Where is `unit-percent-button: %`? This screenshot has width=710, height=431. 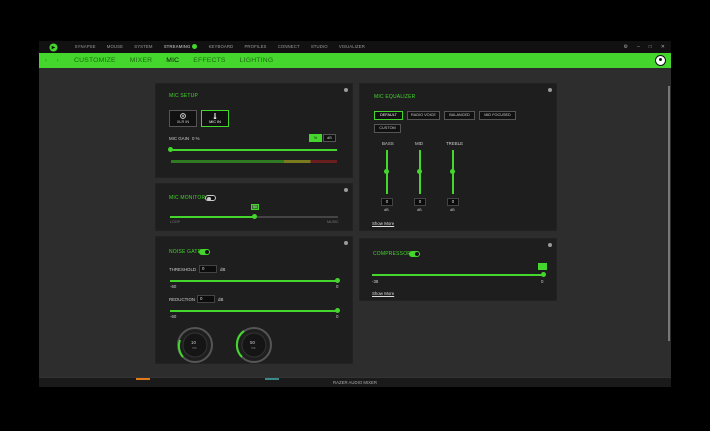 unit-percent-button: % is located at coordinates (315, 138).